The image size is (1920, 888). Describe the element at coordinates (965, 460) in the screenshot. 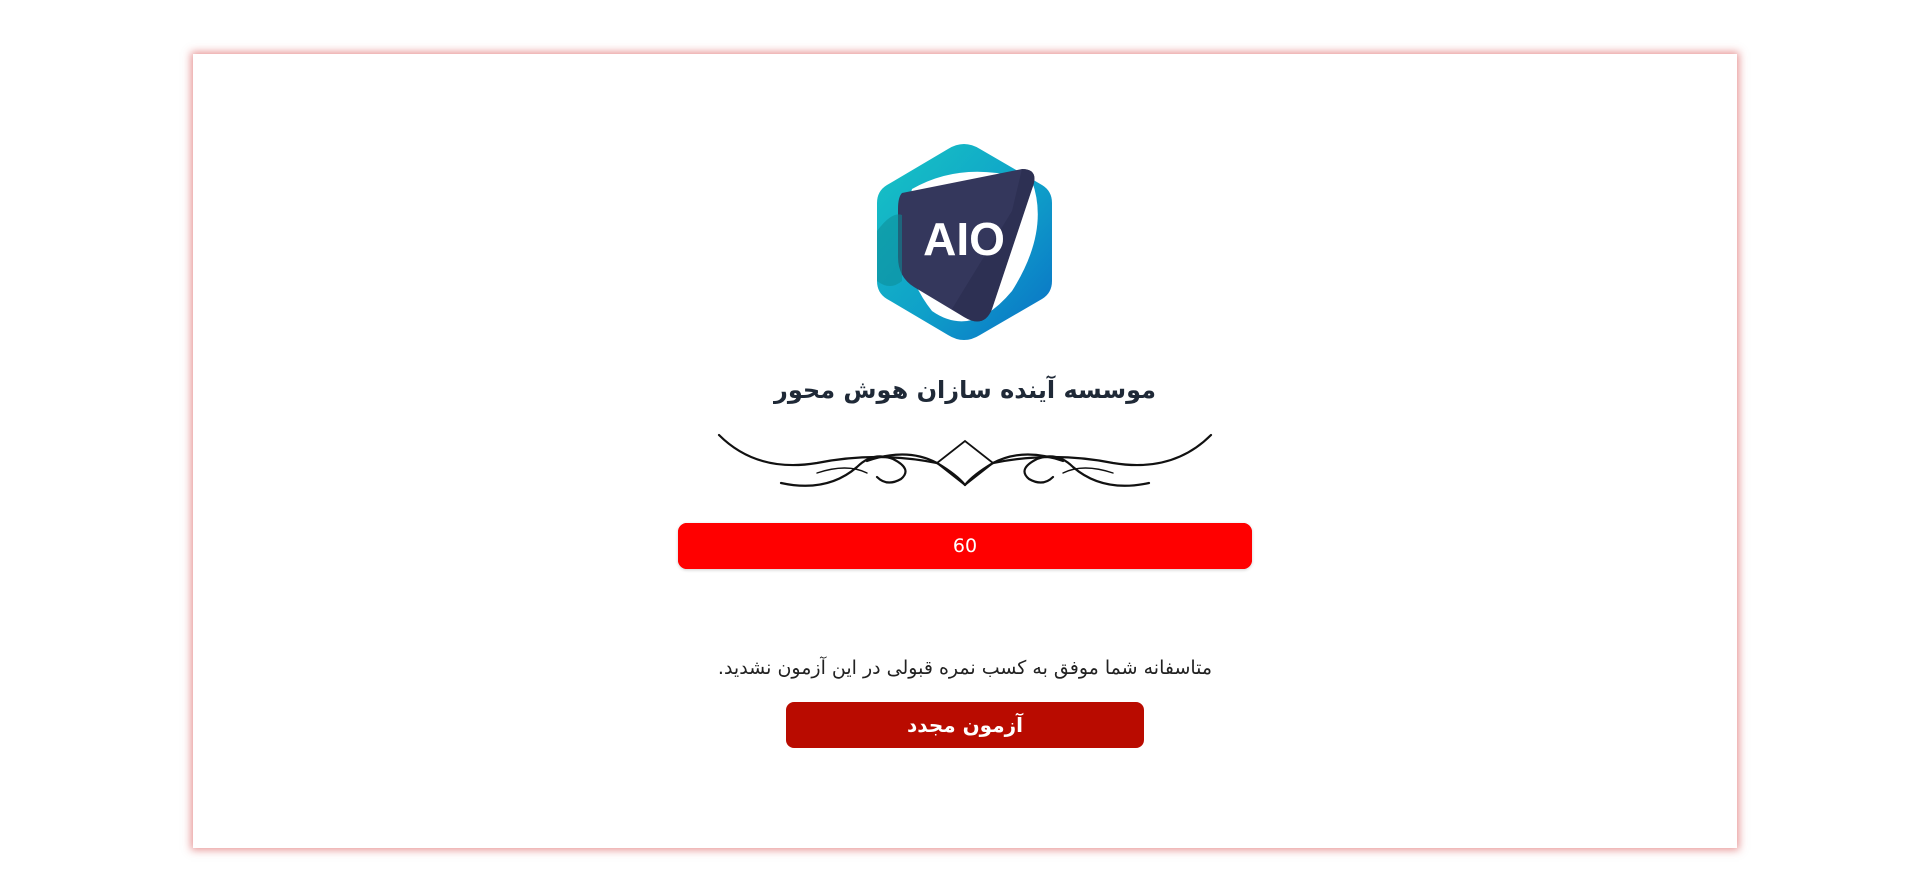

I see `decorative-flourish-icon` at that location.